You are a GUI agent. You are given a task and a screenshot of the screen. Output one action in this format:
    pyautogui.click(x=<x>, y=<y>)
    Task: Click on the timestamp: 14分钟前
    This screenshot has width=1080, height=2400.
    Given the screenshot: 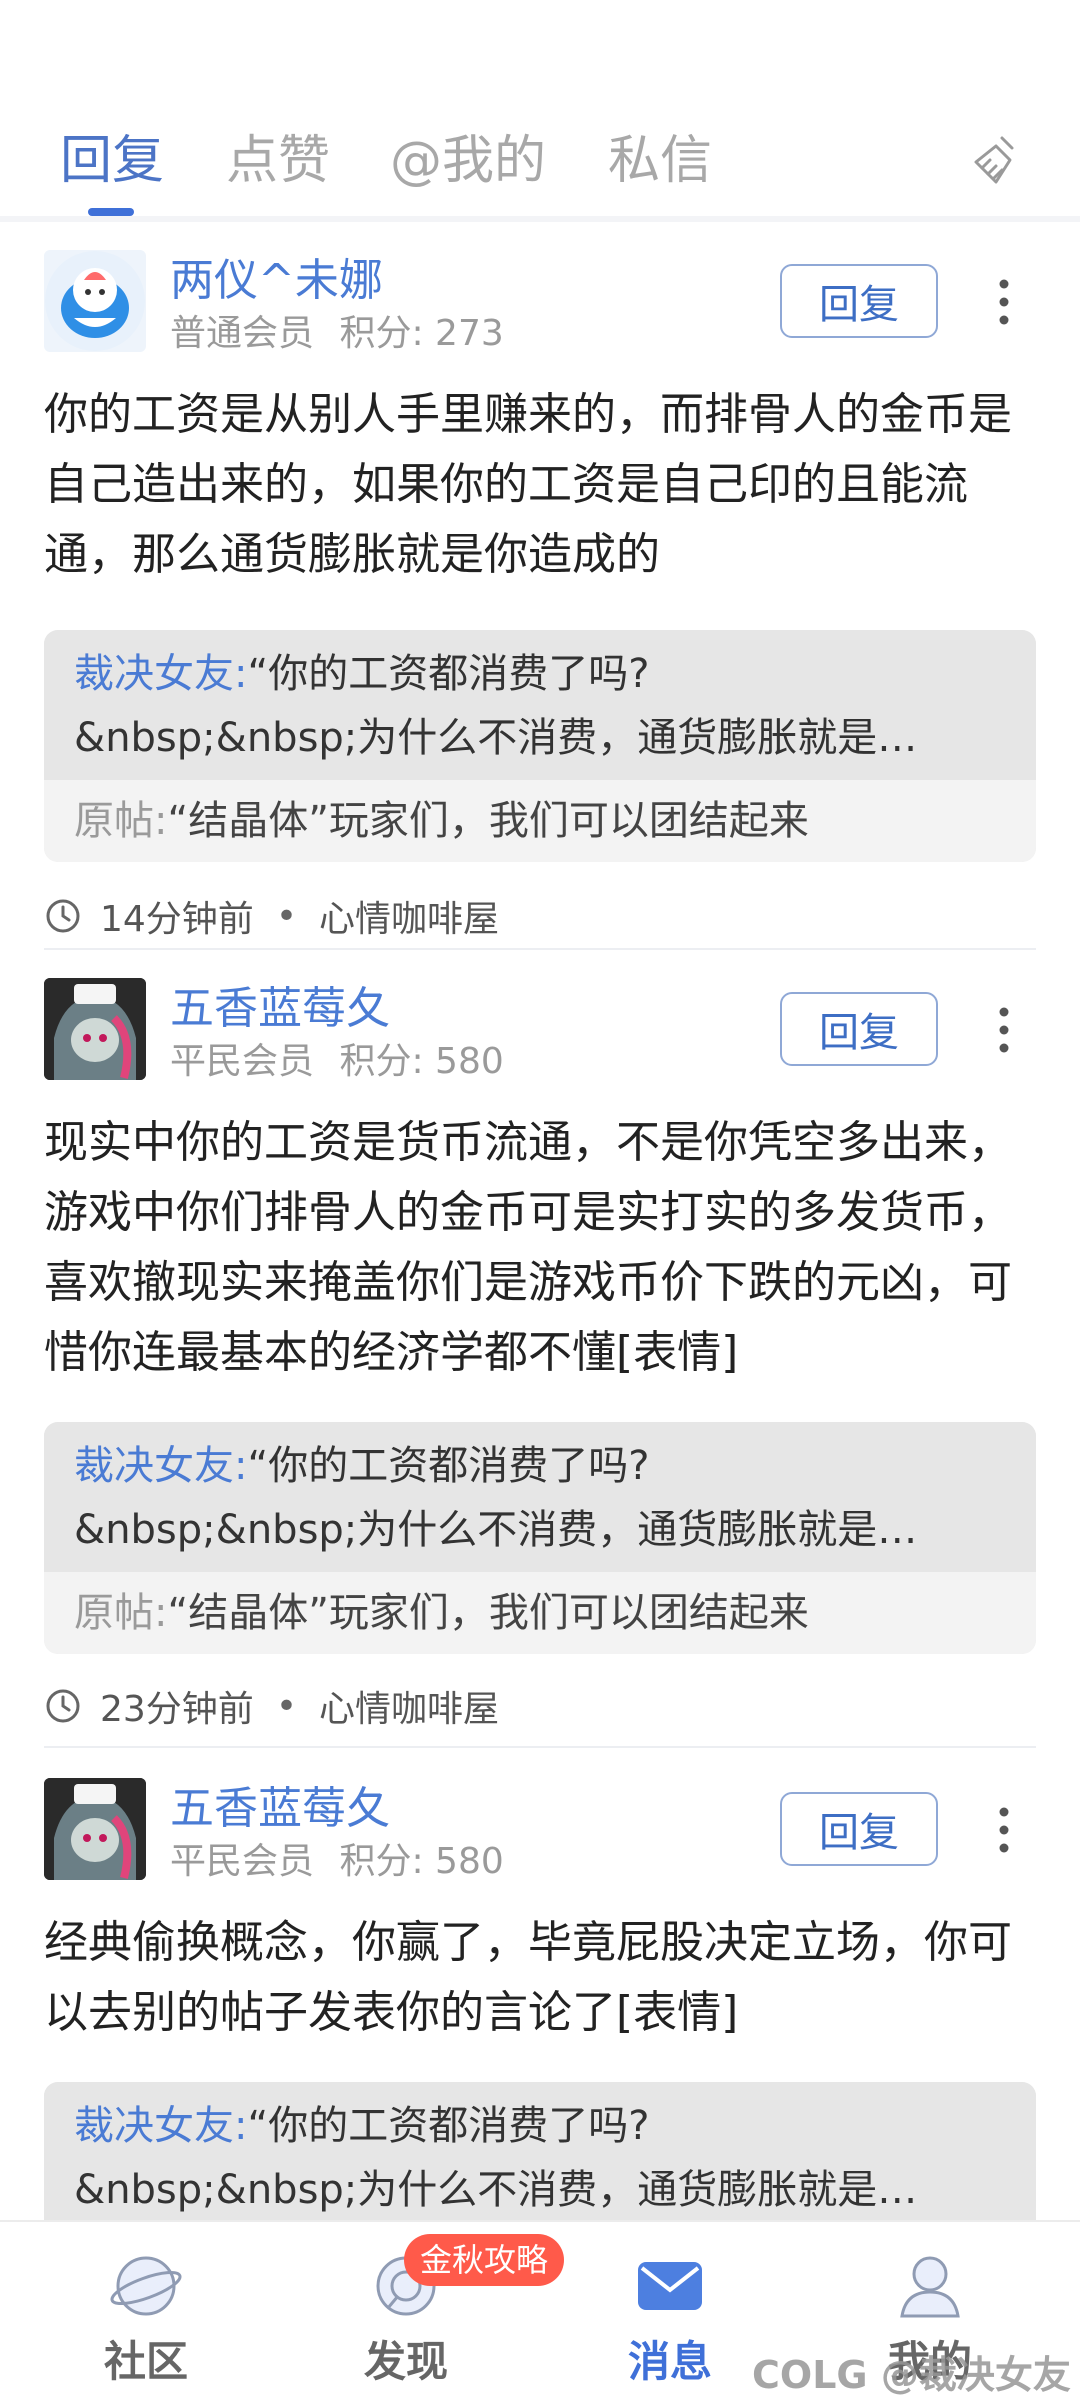 What is the action you would take?
    pyautogui.click(x=177, y=919)
    